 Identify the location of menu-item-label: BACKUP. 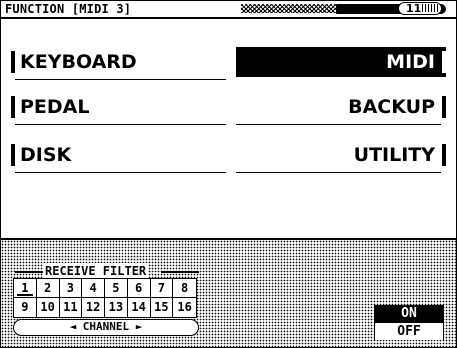
(391, 107).